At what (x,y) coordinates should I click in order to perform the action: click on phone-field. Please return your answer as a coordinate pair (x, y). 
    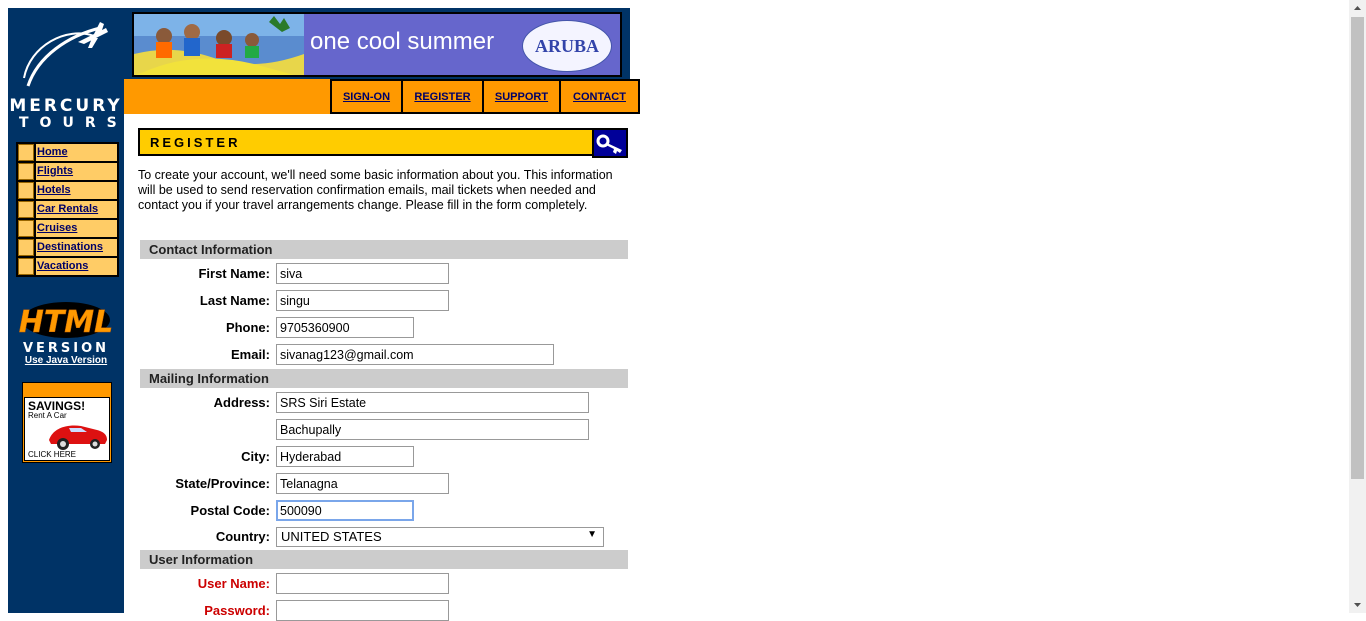
    Looking at the image, I should click on (345, 327).